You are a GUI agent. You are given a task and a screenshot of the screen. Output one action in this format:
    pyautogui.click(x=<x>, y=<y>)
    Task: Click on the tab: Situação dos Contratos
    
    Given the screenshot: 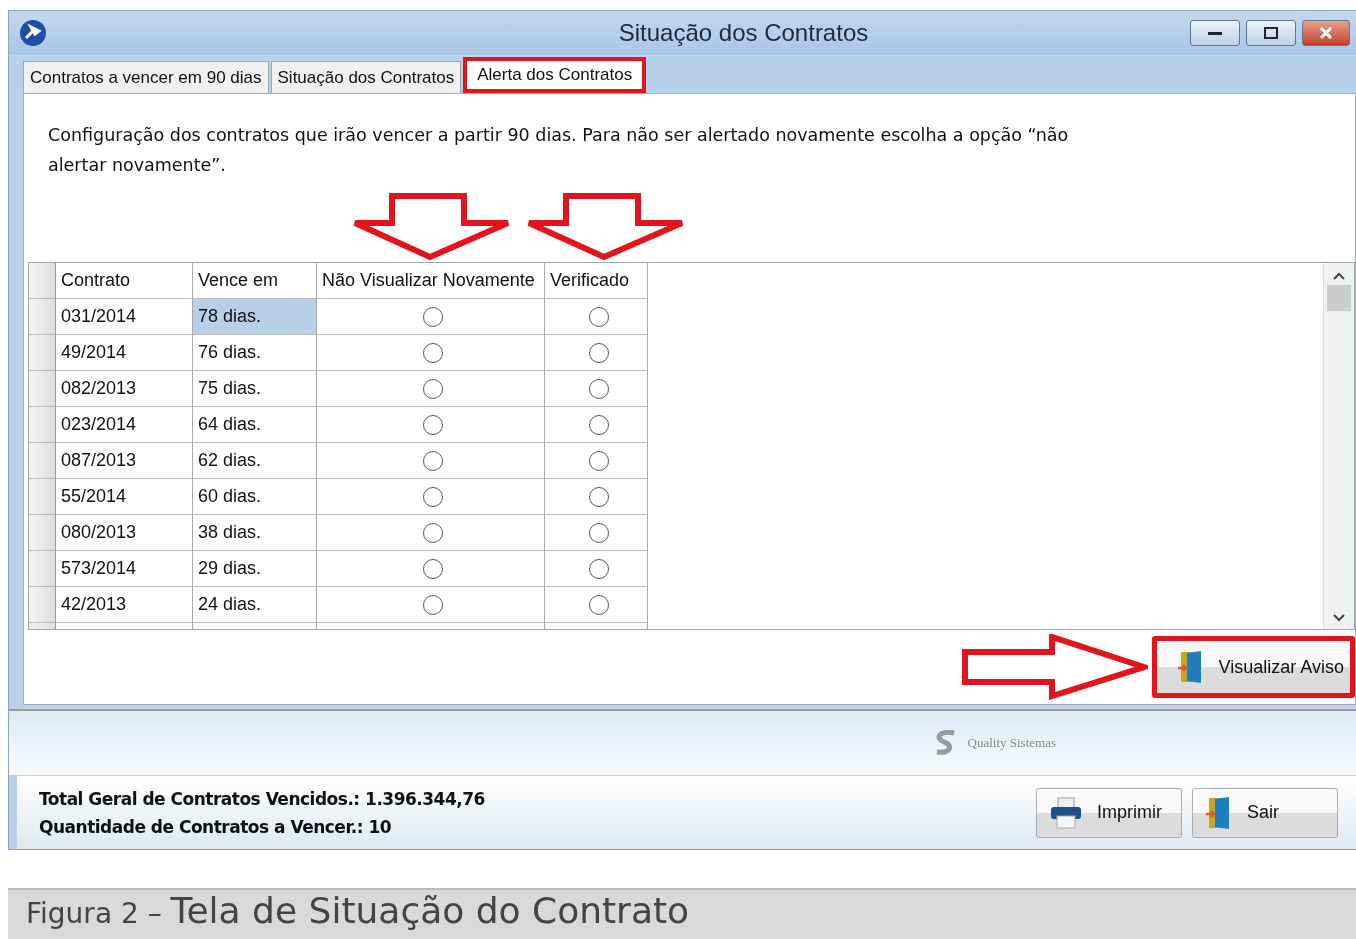 What is the action you would take?
    pyautogui.click(x=366, y=77)
    